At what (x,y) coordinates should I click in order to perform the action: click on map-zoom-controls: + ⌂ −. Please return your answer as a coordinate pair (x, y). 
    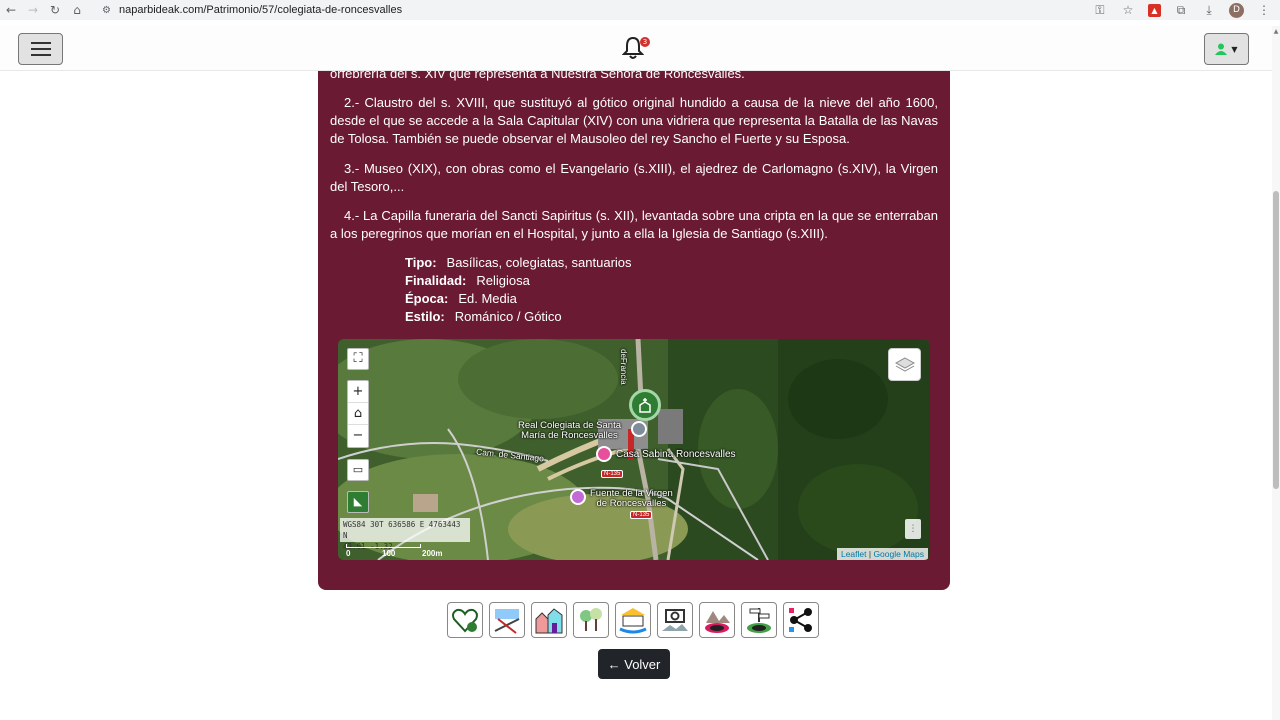
    Looking at the image, I should click on (358, 414).